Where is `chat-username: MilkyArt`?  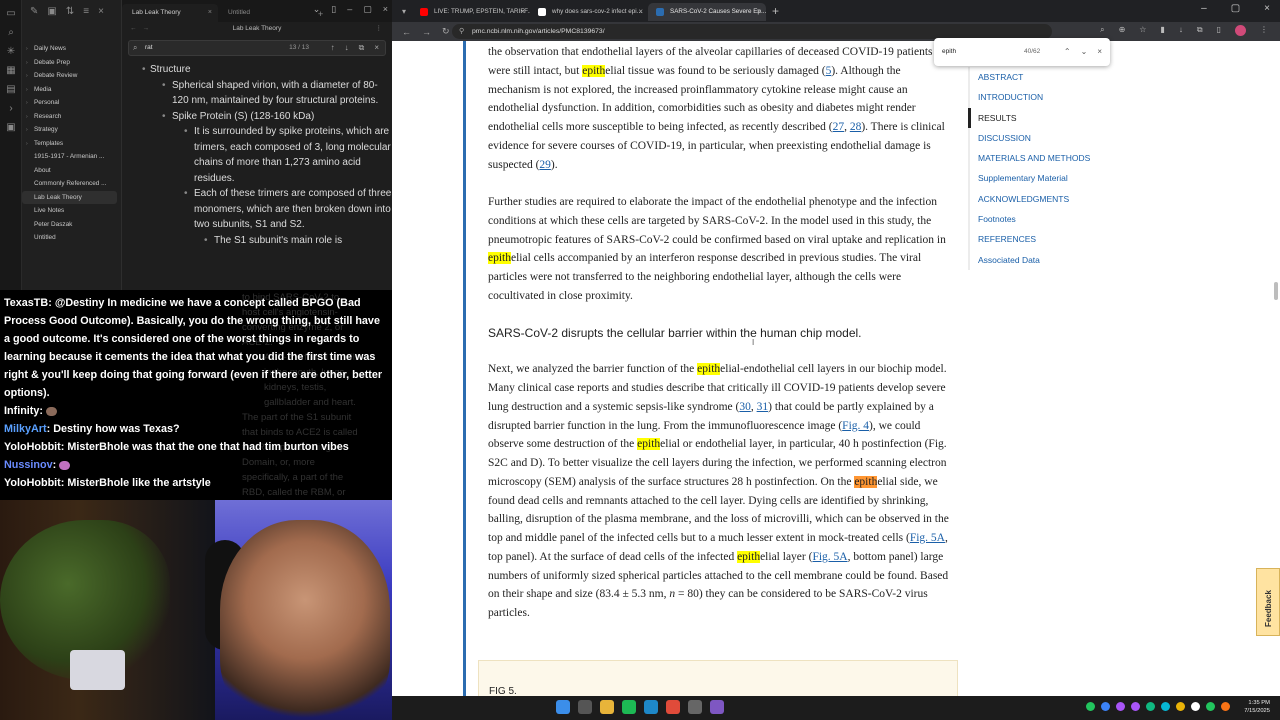 chat-username: MilkyArt is located at coordinates (25, 429).